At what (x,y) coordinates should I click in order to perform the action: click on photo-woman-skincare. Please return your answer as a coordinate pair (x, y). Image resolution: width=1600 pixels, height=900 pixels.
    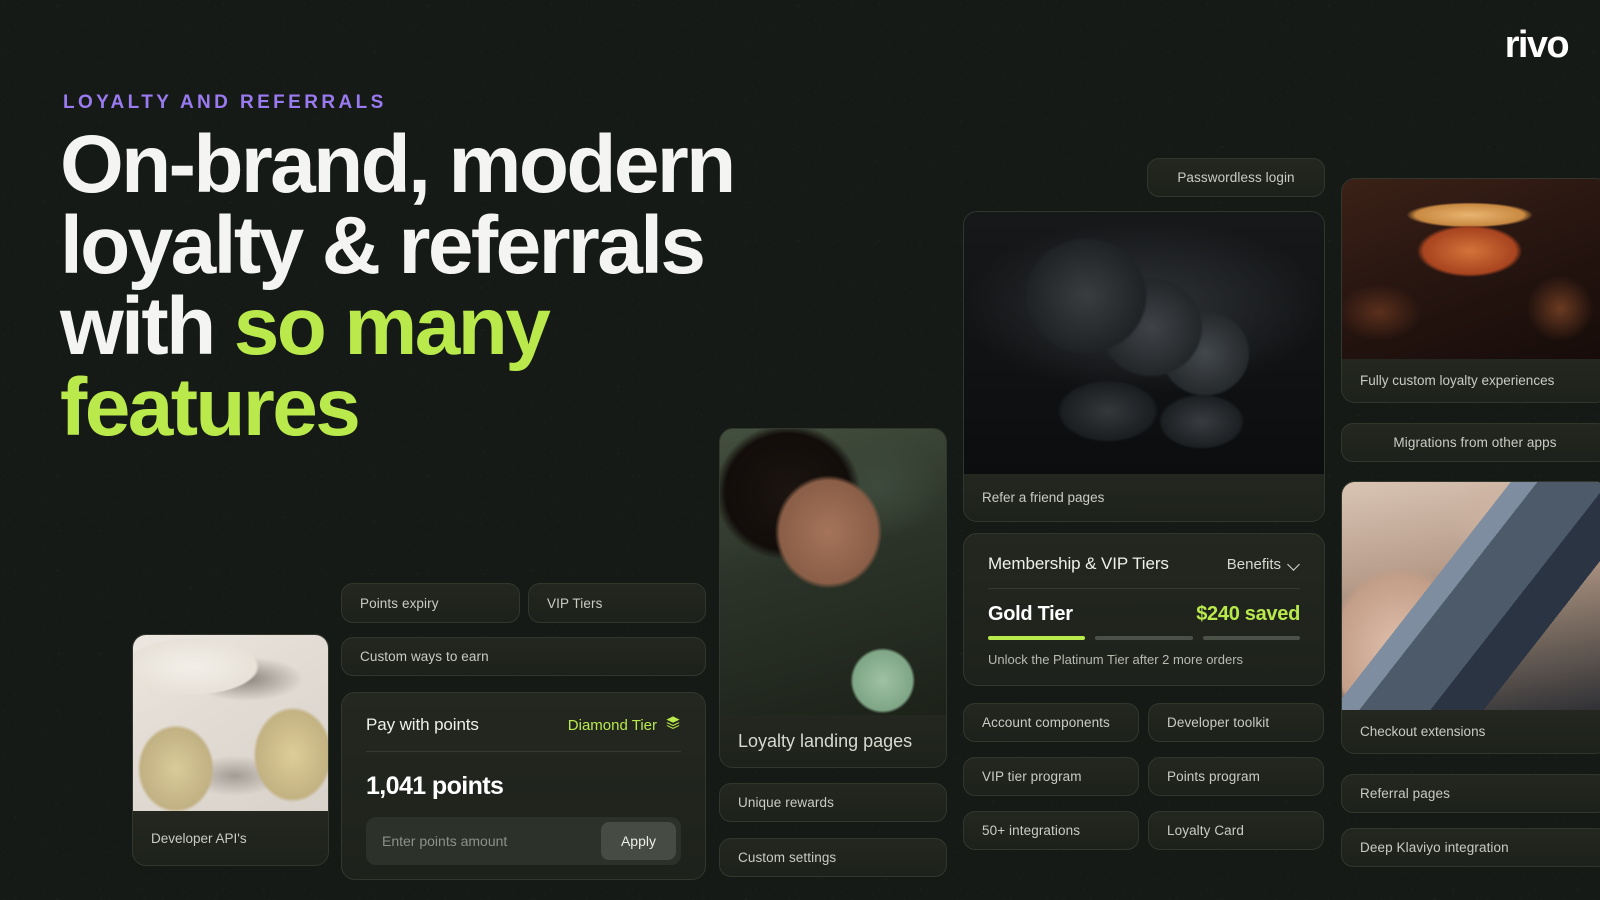
    Looking at the image, I should click on (833, 572).